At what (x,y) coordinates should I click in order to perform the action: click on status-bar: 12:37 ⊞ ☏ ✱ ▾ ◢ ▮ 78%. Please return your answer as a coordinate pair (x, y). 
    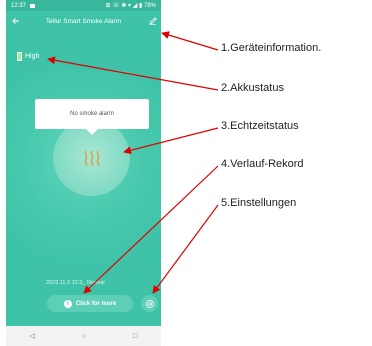
    Looking at the image, I should click on (83, 5).